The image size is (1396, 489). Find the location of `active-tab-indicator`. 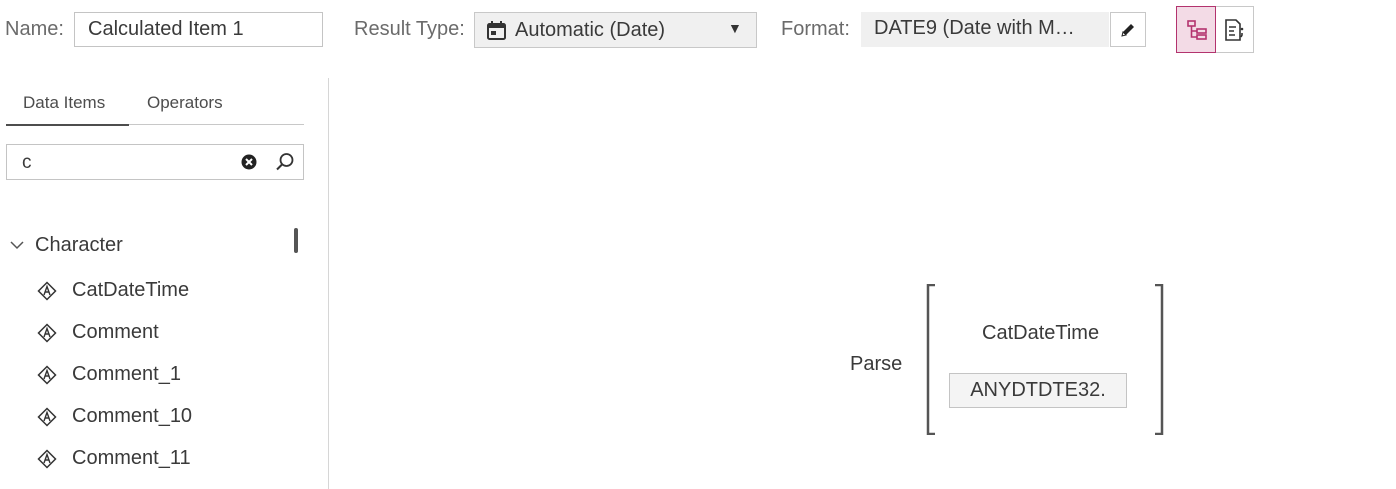

active-tab-indicator is located at coordinates (67, 125).